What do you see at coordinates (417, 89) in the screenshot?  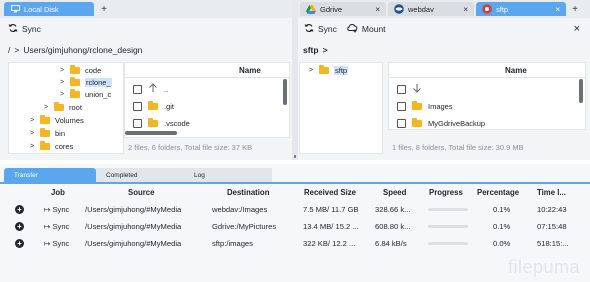 I see `down-arrow-icon` at bounding box center [417, 89].